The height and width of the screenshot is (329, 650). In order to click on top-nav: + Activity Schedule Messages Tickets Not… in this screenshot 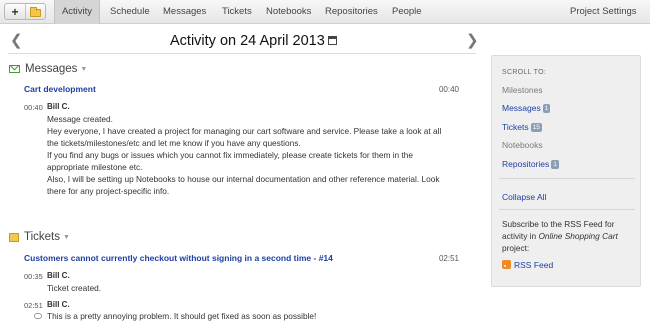, I will do `click(325, 12)`.